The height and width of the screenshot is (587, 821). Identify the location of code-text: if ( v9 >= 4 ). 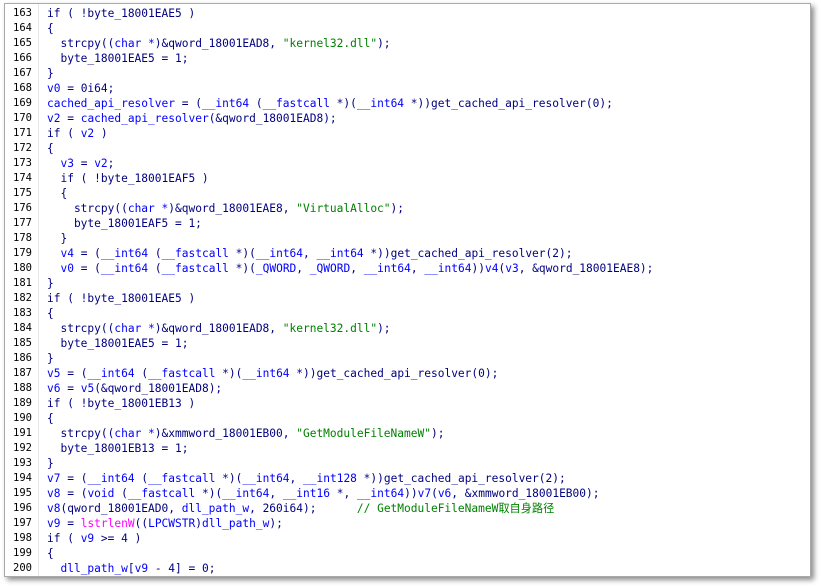
(94, 538).